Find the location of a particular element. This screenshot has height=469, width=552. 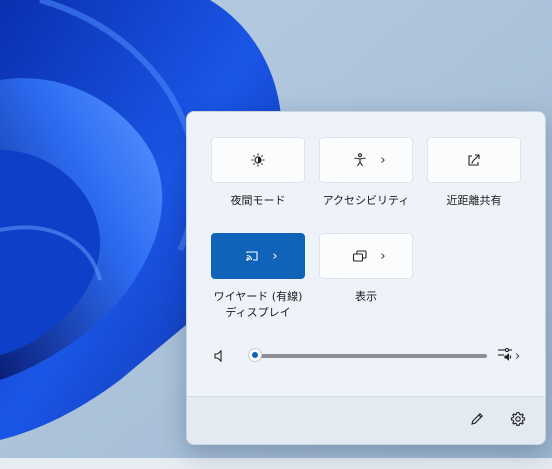

gear-icon is located at coordinates (518, 421).